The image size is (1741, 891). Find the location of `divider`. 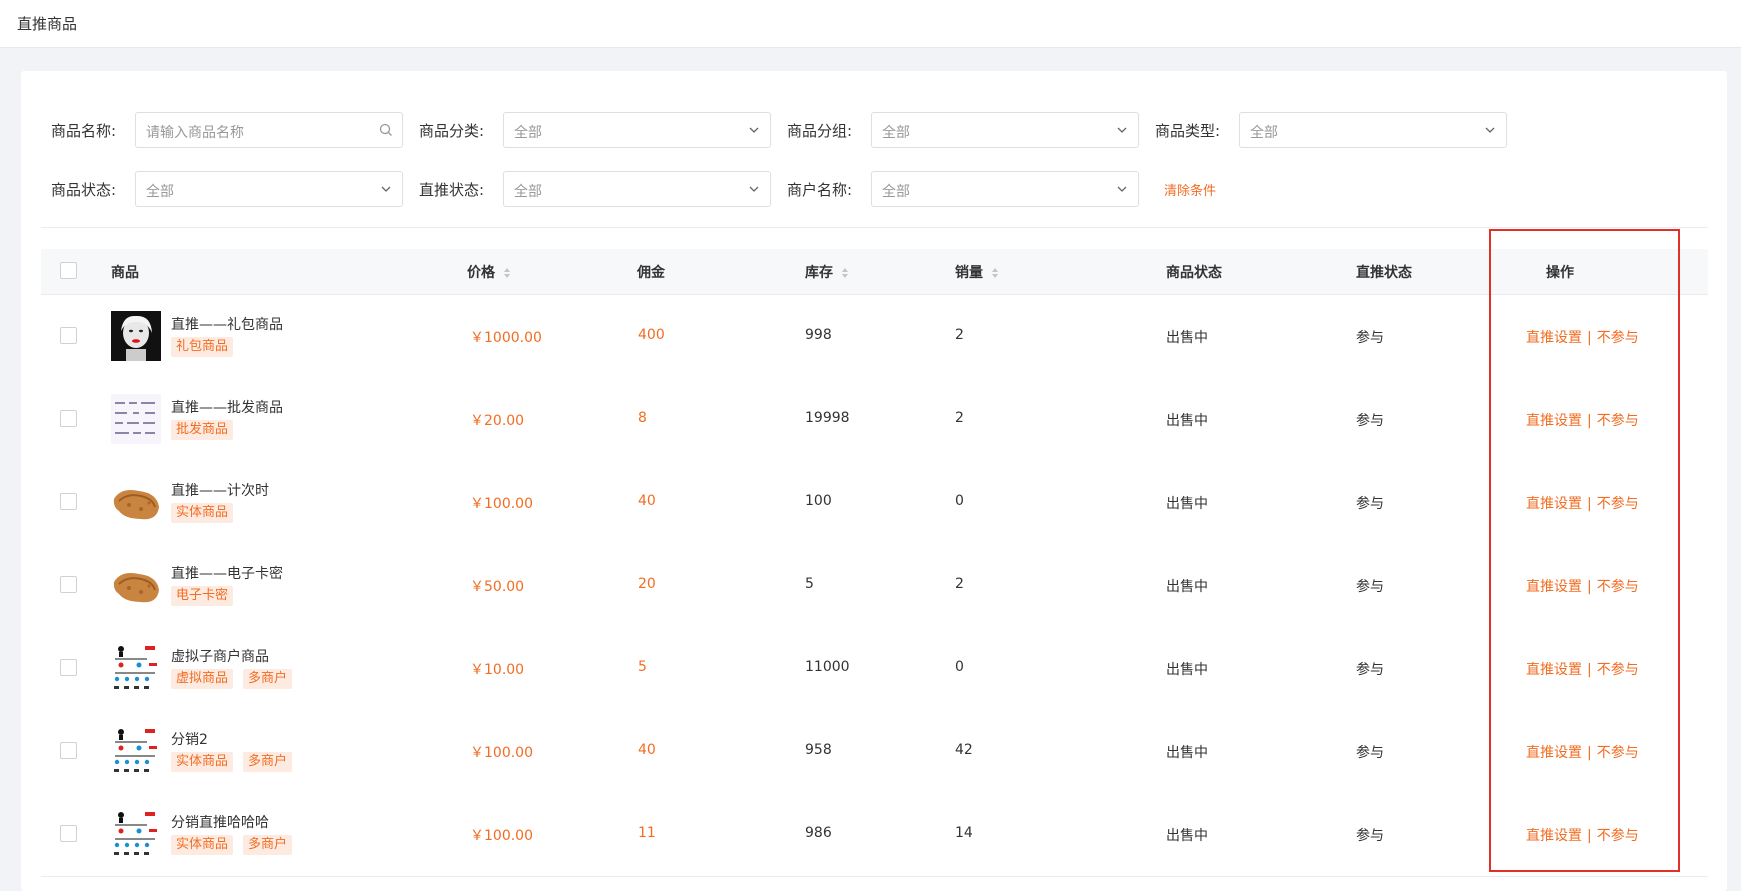

divider is located at coordinates (874, 227).